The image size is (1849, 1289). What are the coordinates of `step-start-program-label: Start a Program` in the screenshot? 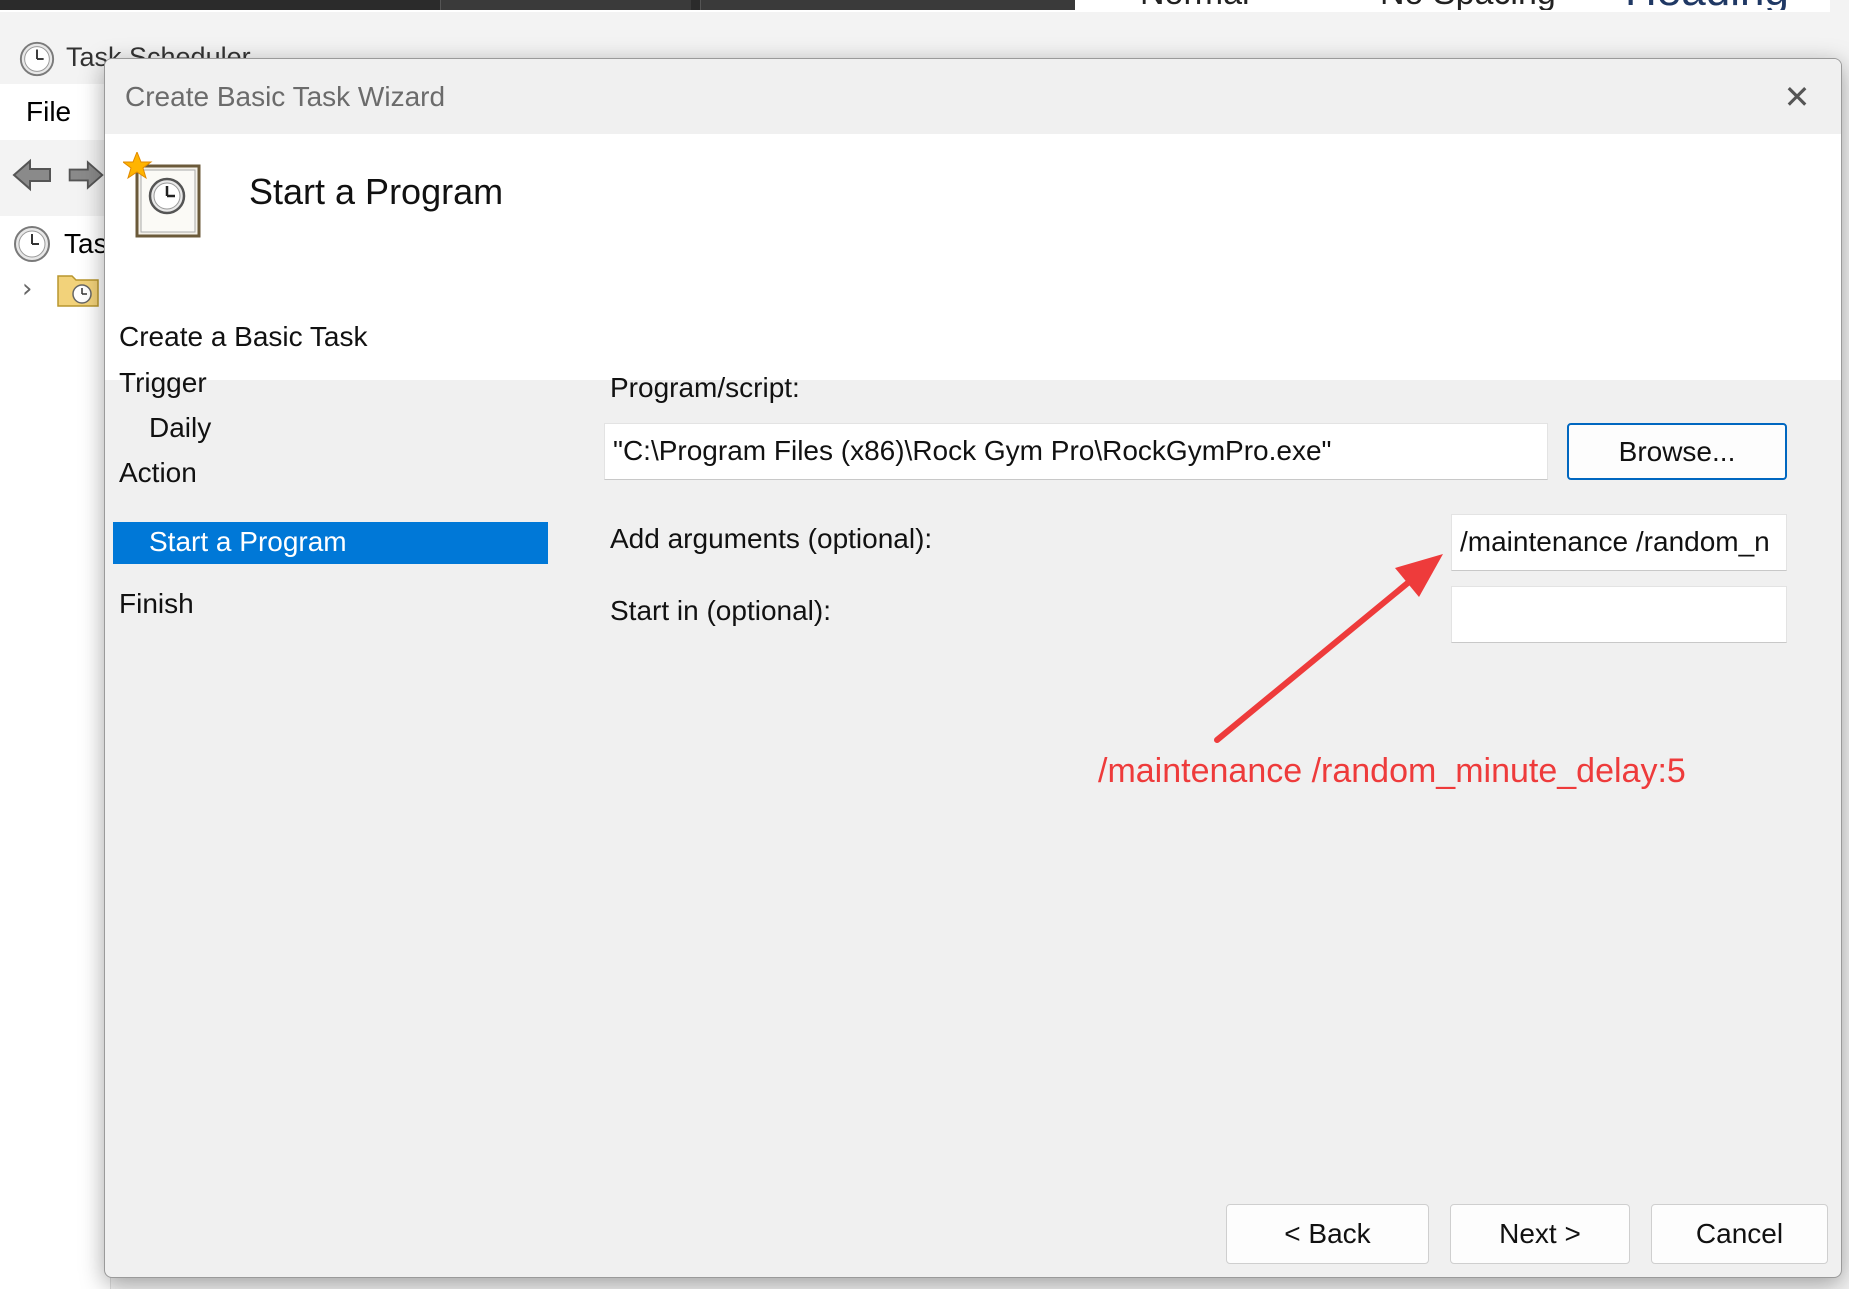 It's located at (248, 541).